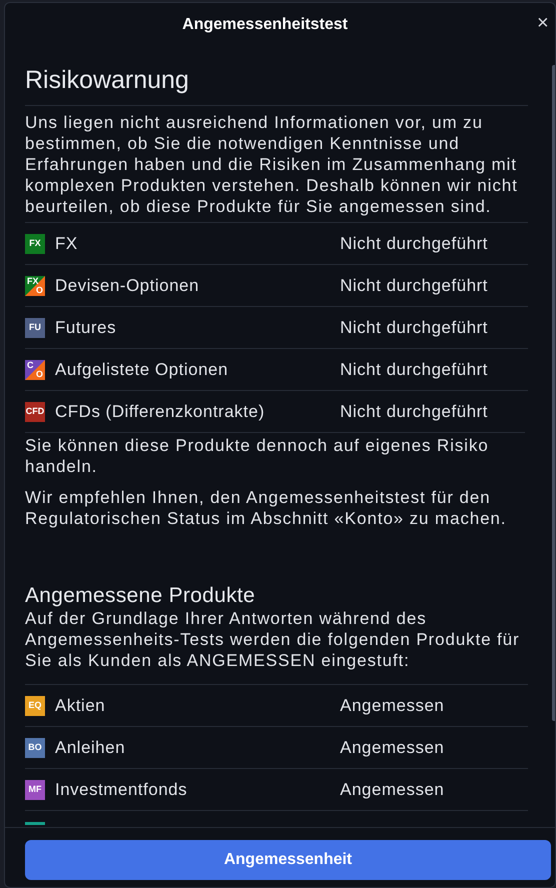 Image resolution: width=556 pixels, height=888 pixels. I want to click on product-name: Aufgelistete Optionen, so click(142, 369).